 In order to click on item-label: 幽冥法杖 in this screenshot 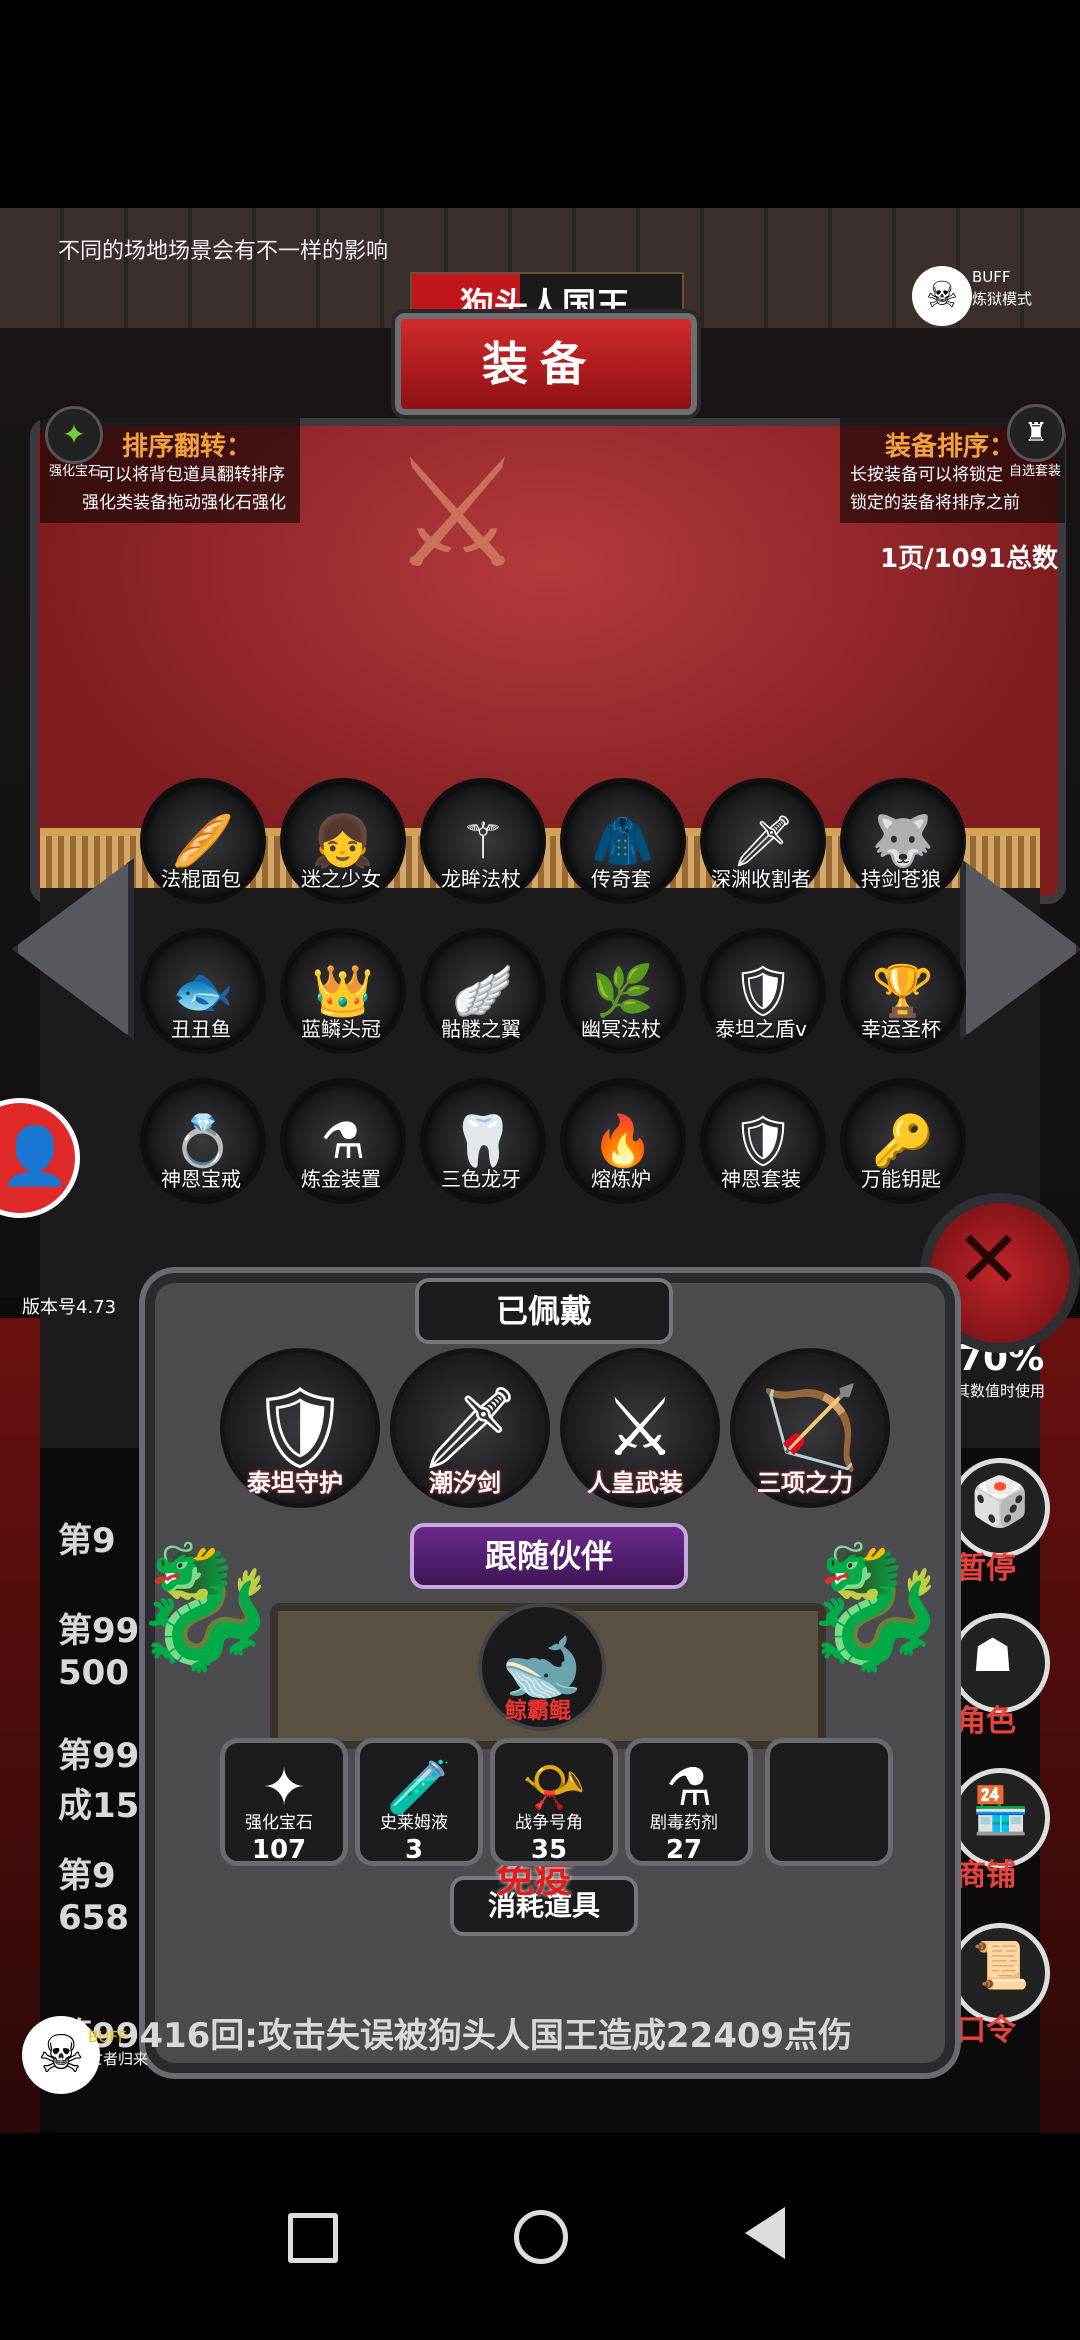, I will do `click(621, 1029)`.